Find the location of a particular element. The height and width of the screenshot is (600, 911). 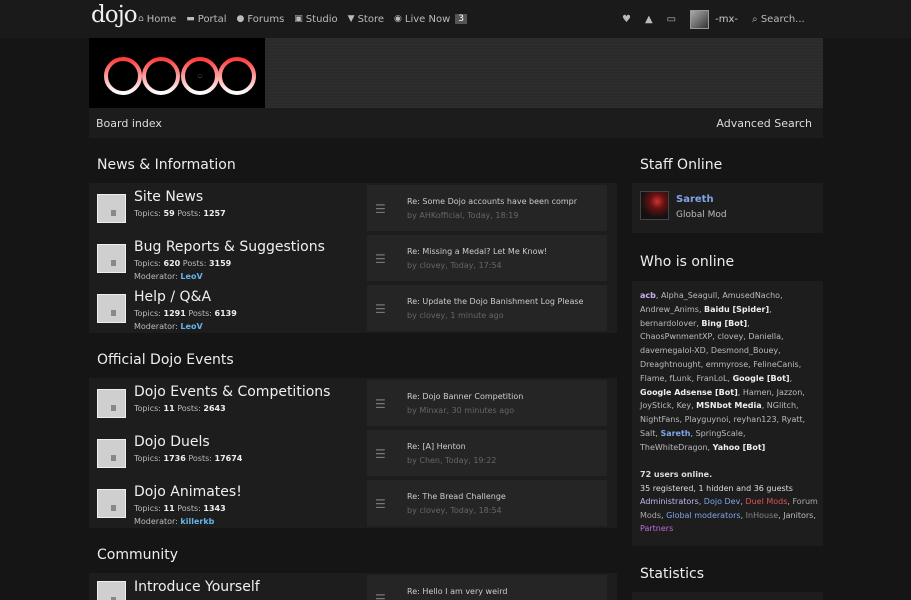

online-user-link: reyhan123 is located at coordinates (754, 419).